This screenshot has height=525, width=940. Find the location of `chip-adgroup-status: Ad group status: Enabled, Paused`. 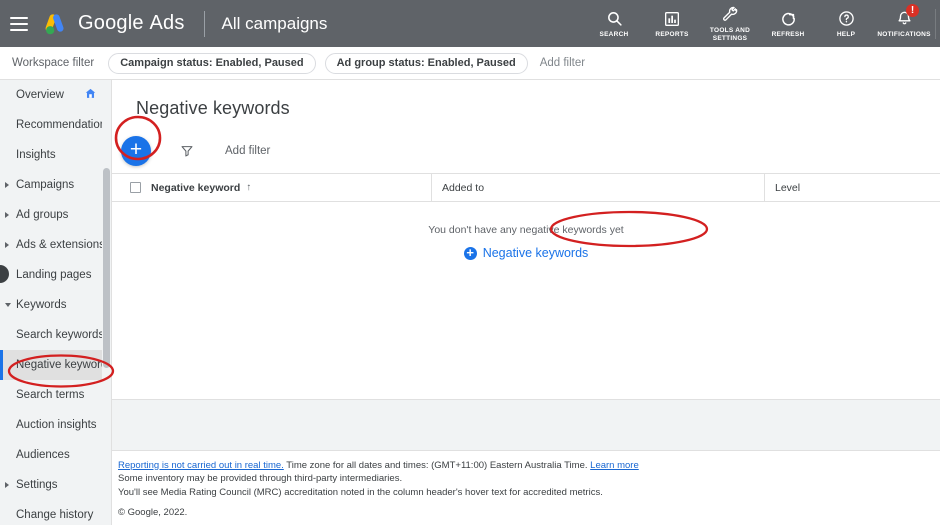

chip-adgroup-status: Ad group status: Enabled, Paused is located at coordinates (426, 63).